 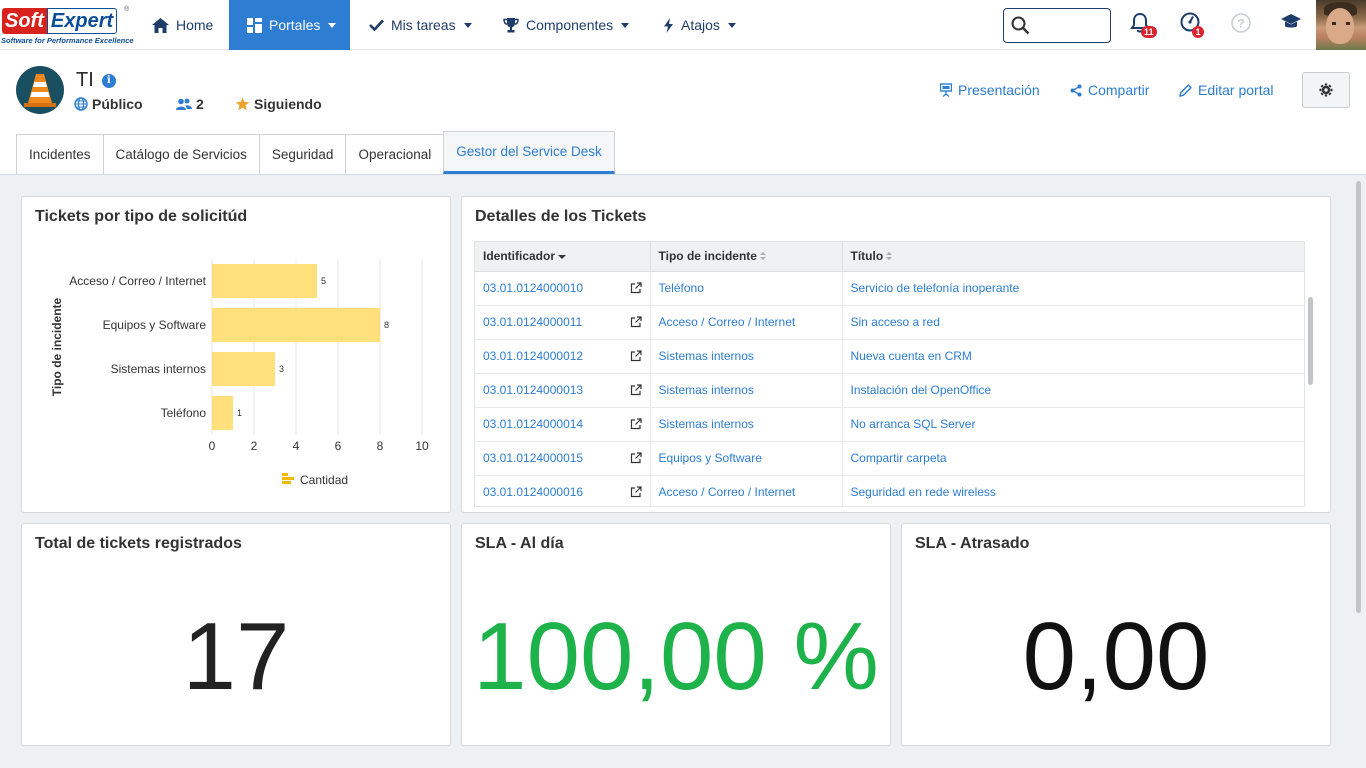 I want to click on presentation-button: Presentación, so click(x=990, y=90).